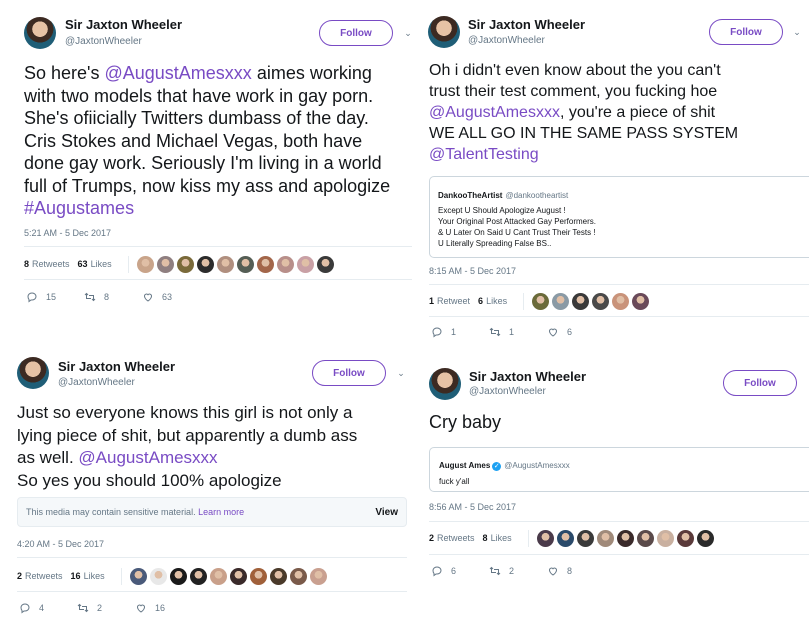  Describe the element at coordinates (576, 332) in the screenshot. I see `like-button: 6` at that location.